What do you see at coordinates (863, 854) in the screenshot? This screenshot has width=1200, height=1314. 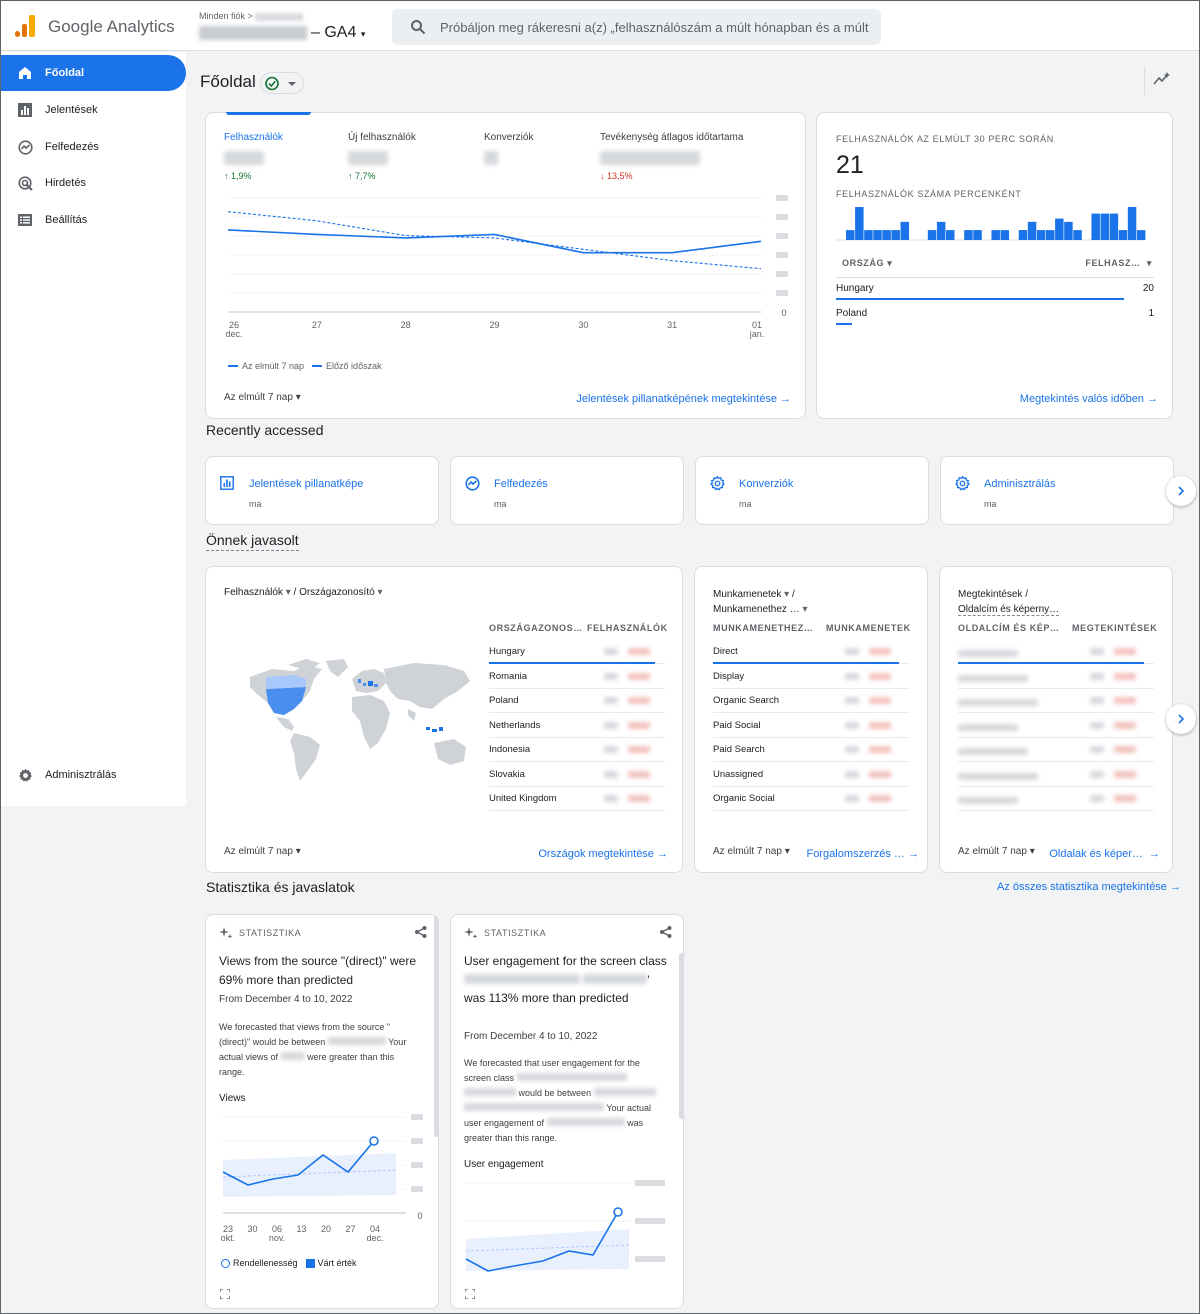 I see `view-acquisition-link: Forgalomszerzés … →` at bounding box center [863, 854].